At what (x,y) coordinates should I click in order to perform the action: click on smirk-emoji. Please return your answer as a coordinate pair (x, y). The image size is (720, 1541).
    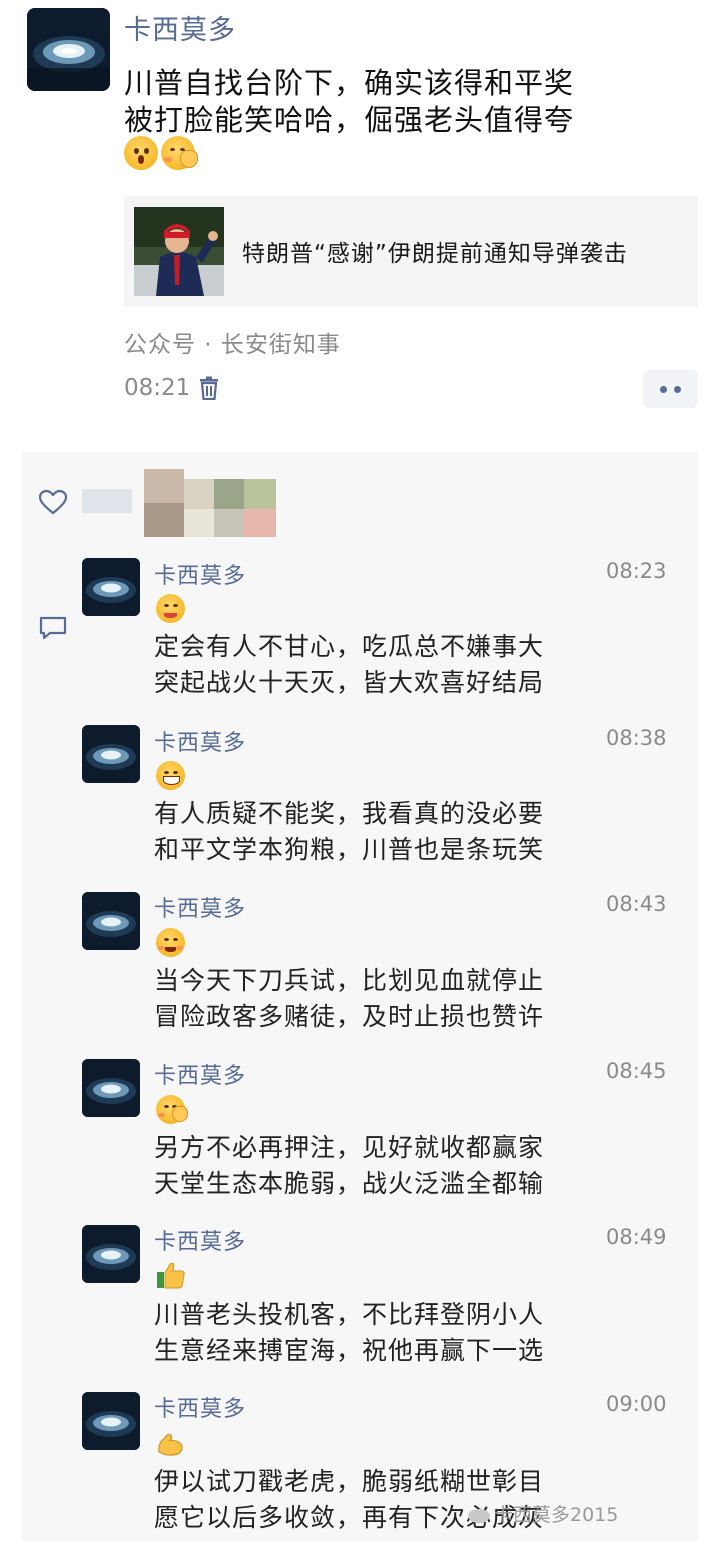
    Looking at the image, I should click on (170, 608).